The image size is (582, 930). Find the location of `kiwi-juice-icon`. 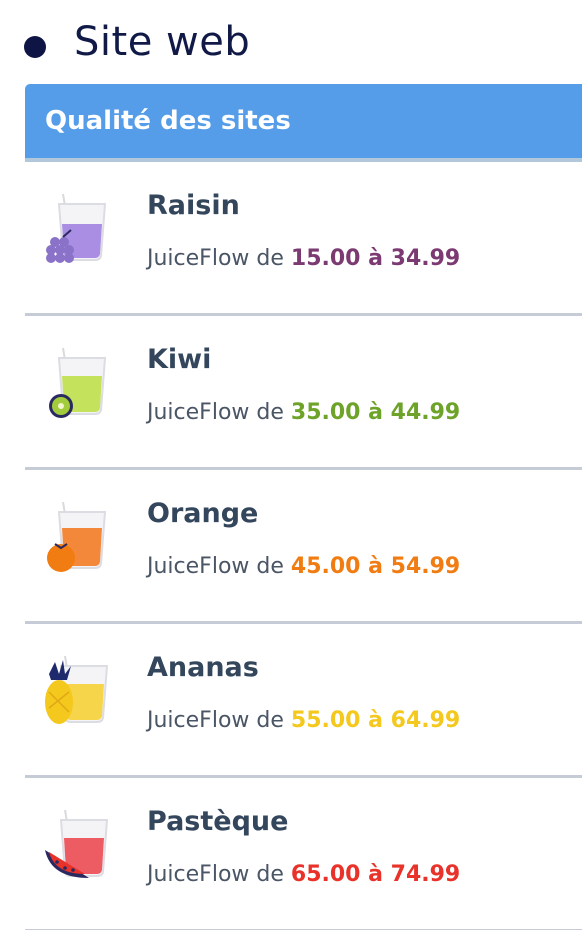

kiwi-juice-icon is located at coordinates (81, 384).